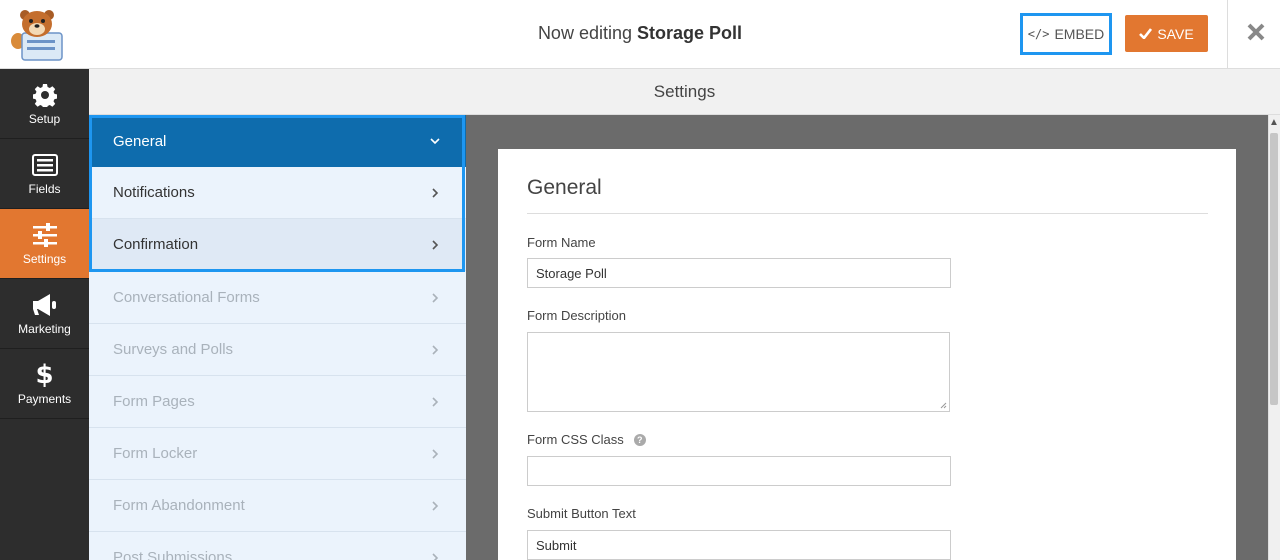 The height and width of the screenshot is (560, 1280). Describe the element at coordinates (45, 305) in the screenshot. I see `megaphone-icon` at that location.